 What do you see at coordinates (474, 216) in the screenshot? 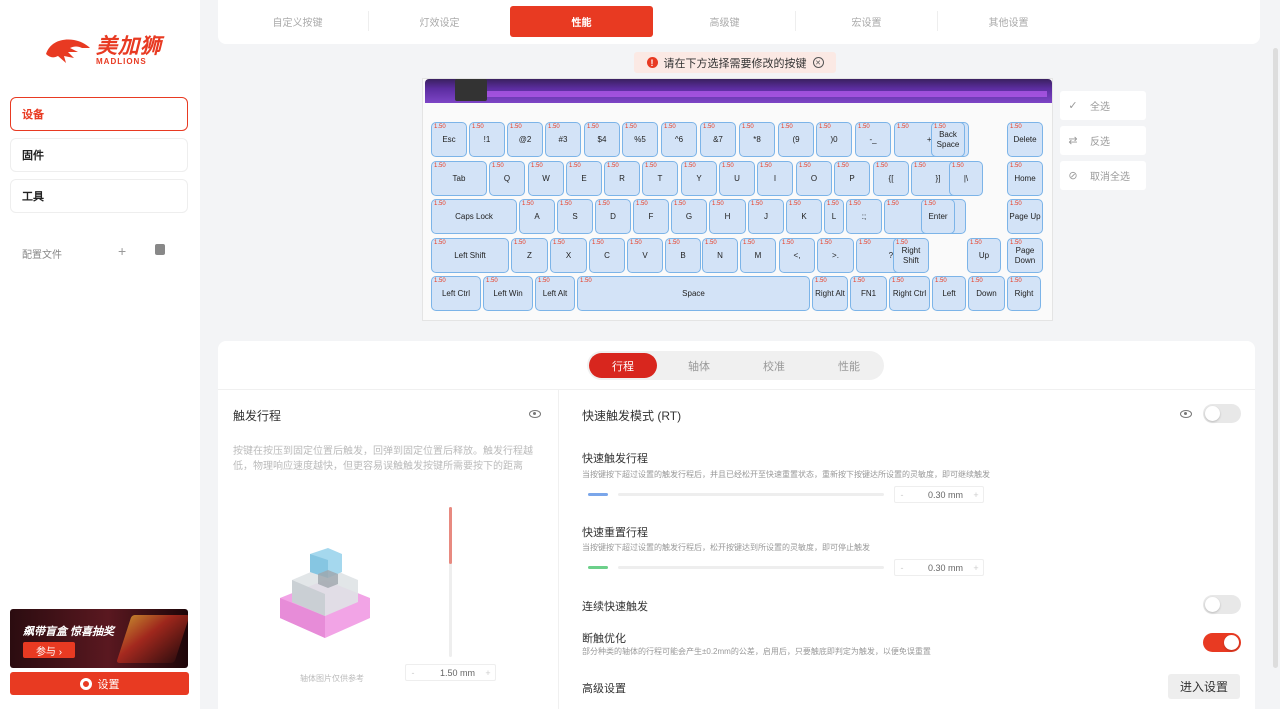
I see `key-caps-lock: 1.50 Caps Lock` at bounding box center [474, 216].